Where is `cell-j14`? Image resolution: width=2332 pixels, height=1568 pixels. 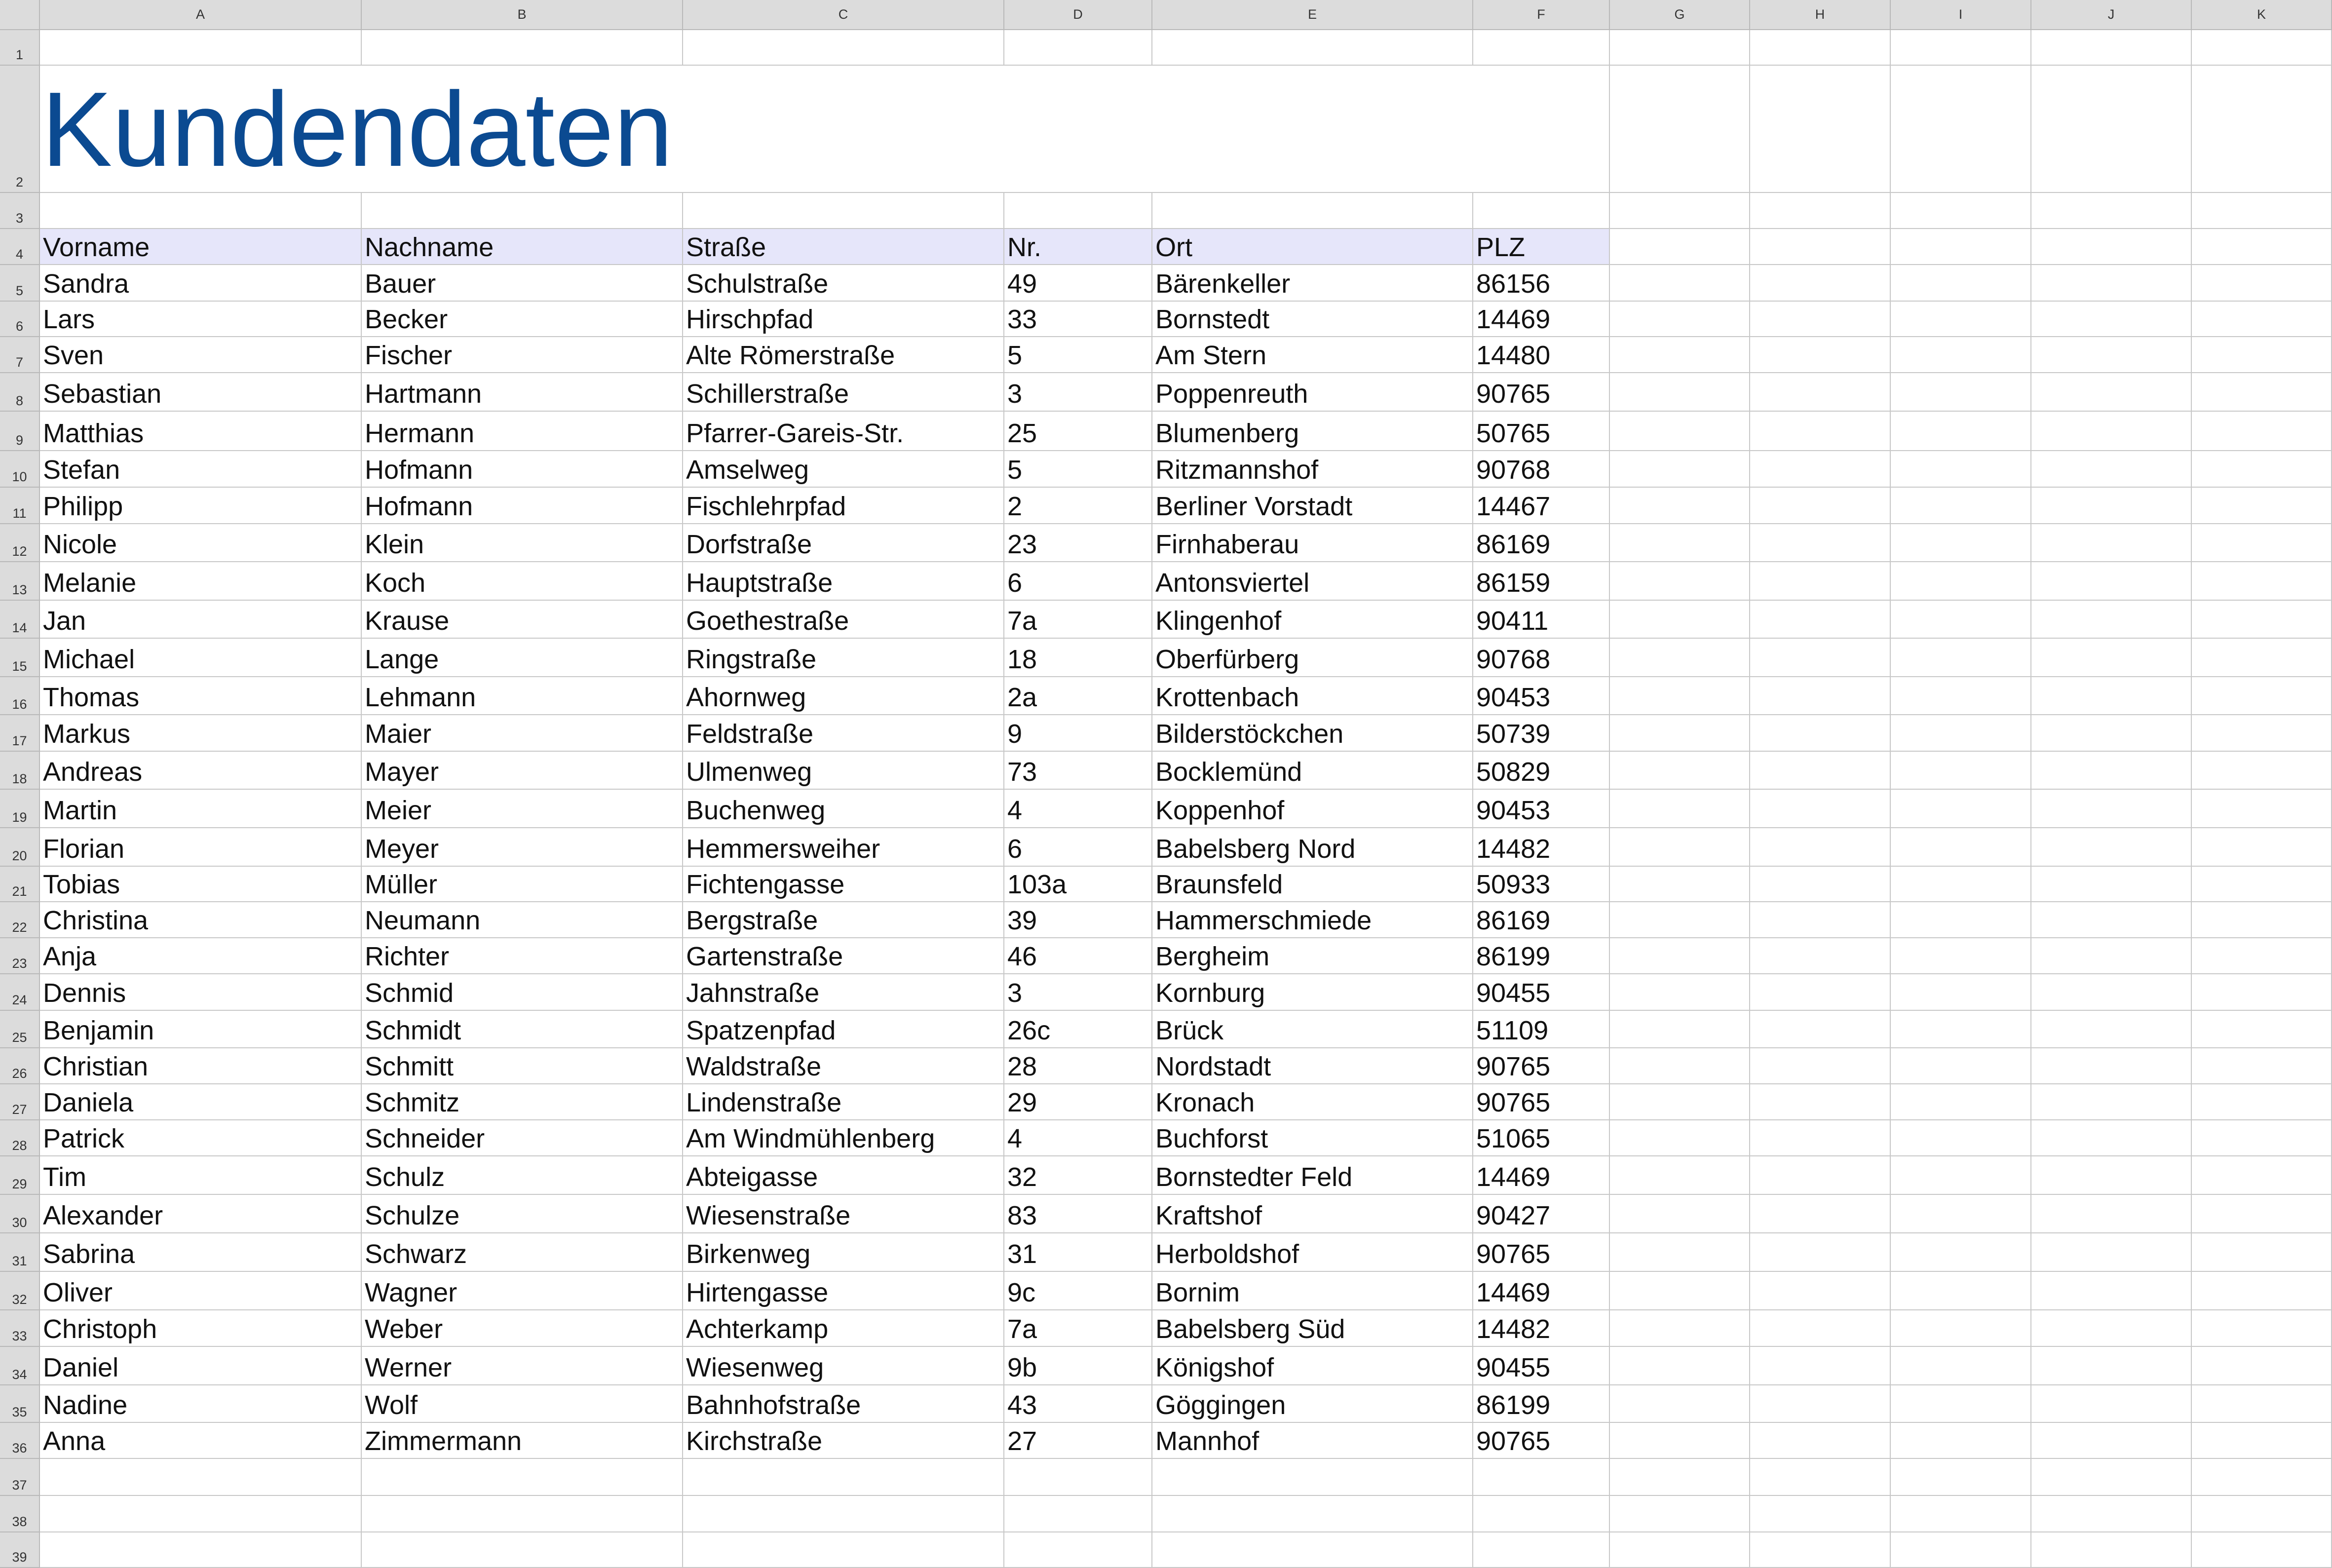
cell-j14 is located at coordinates (2111, 620).